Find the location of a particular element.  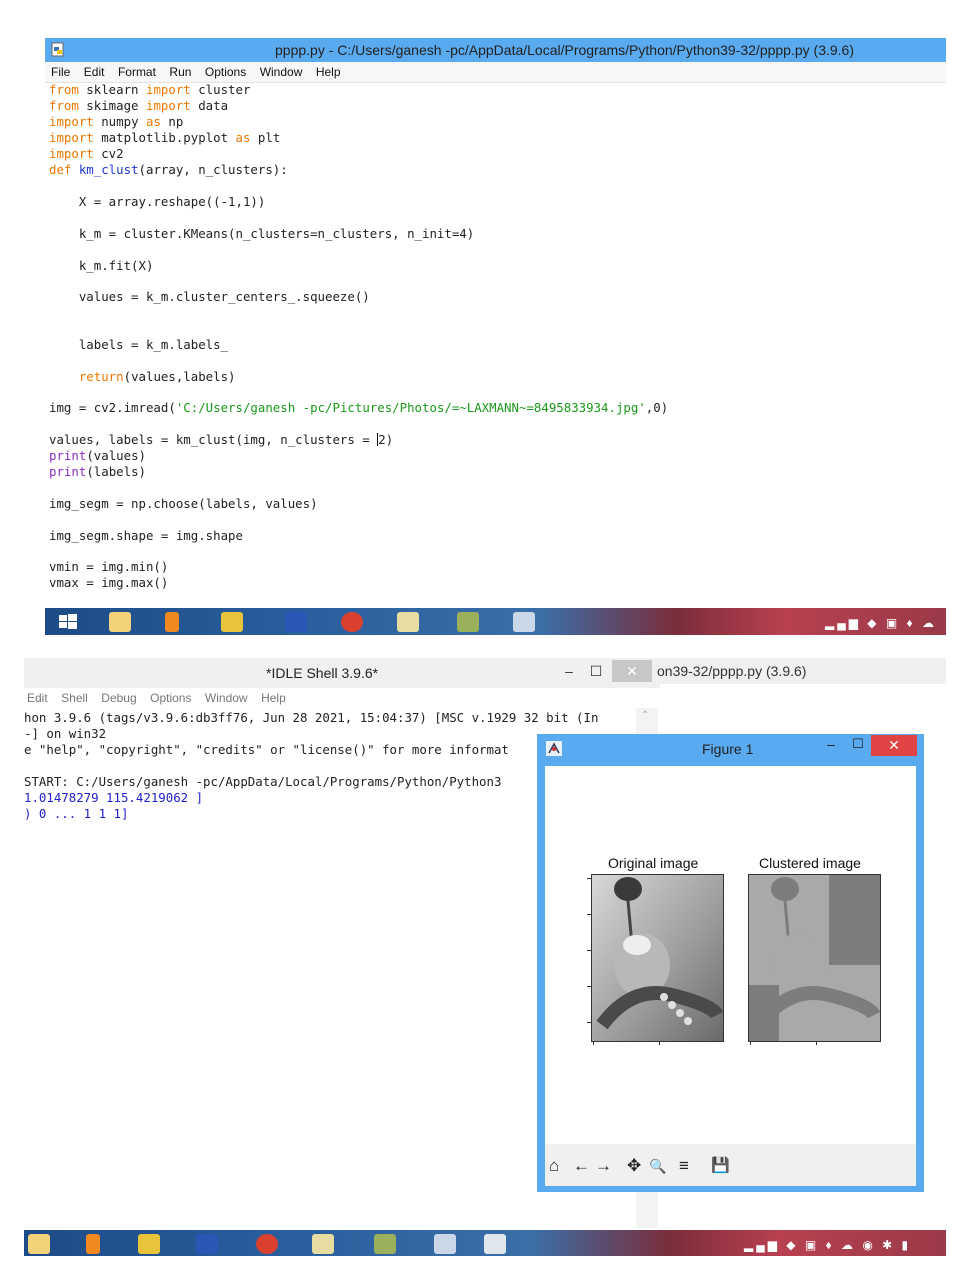

code-line: return(values,labels) is located at coordinates (142, 376).